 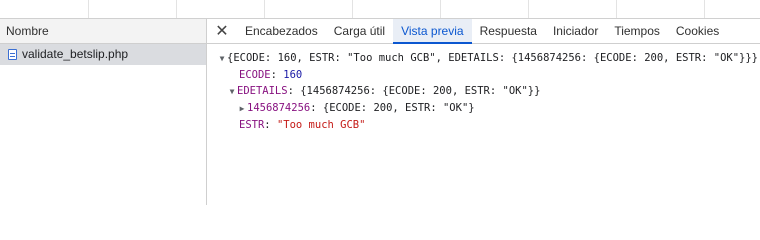 I want to click on json-ecode-line: ECODE: 160, so click(x=271, y=75).